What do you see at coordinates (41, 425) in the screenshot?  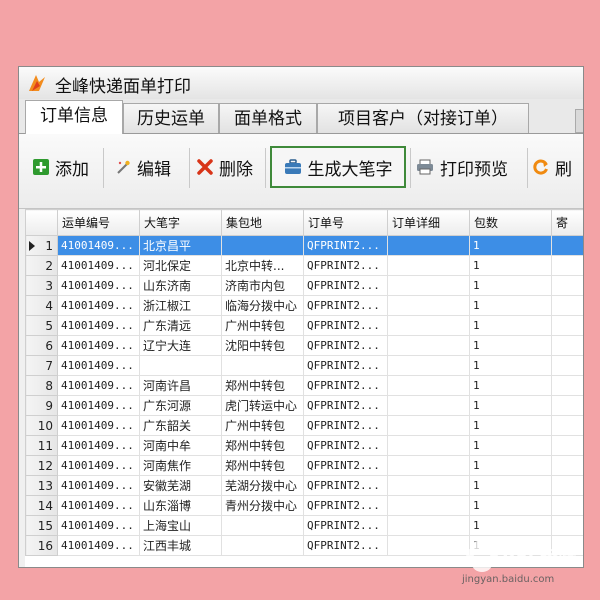 I see `row-number: 10` at bounding box center [41, 425].